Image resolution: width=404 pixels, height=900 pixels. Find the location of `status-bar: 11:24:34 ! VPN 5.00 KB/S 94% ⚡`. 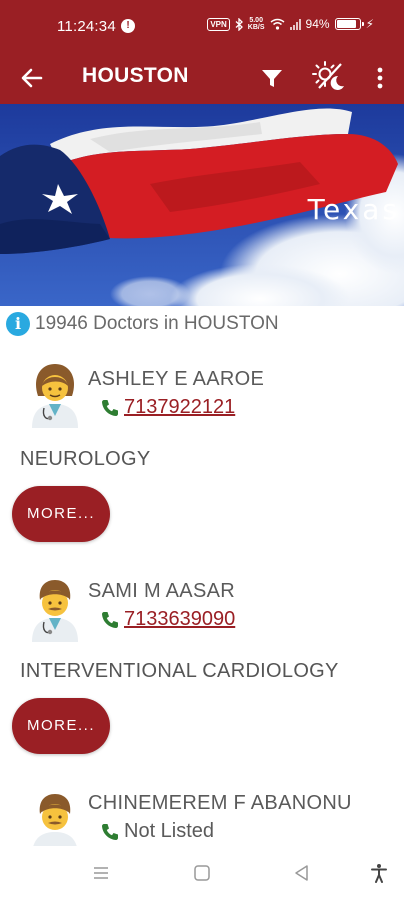

status-bar: 11:24:34 ! VPN 5.00 KB/S 94% ⚡ is located at coordinates (202, 26).